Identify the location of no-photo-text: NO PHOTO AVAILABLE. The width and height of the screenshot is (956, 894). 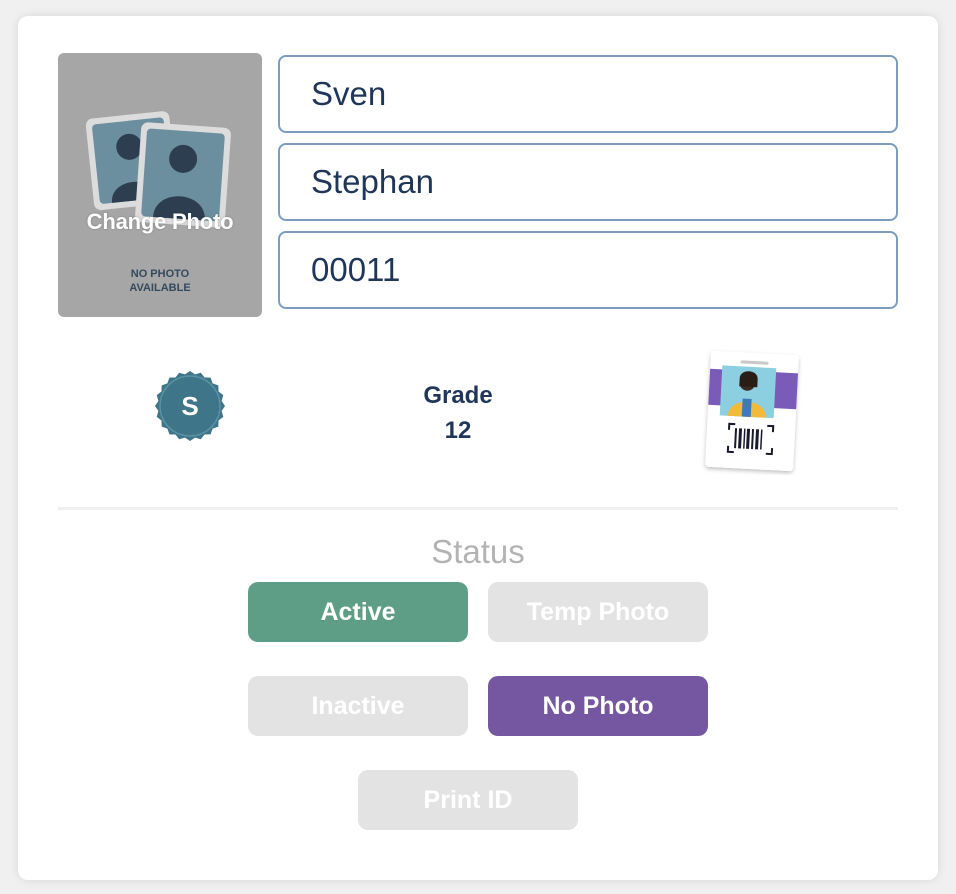
(160, 281).